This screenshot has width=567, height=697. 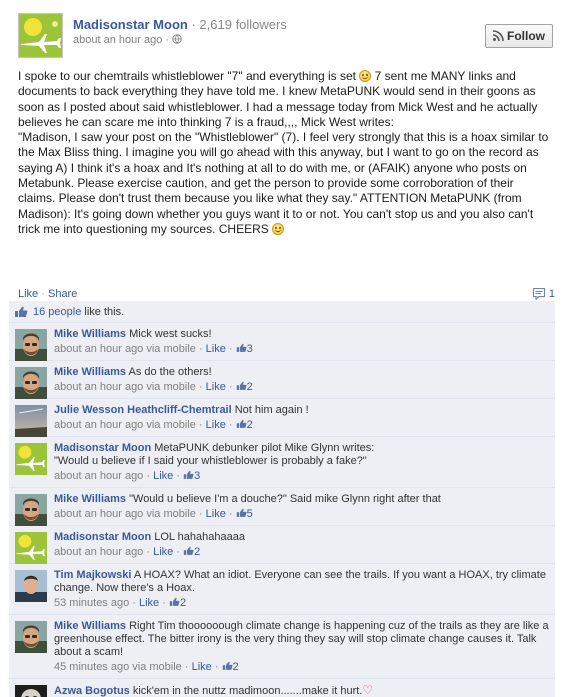 What do you see at coordinates (243, 24) in the screenshot?
I see `follower-count-text: 2,619 followers` at bounding box center [243, 24].